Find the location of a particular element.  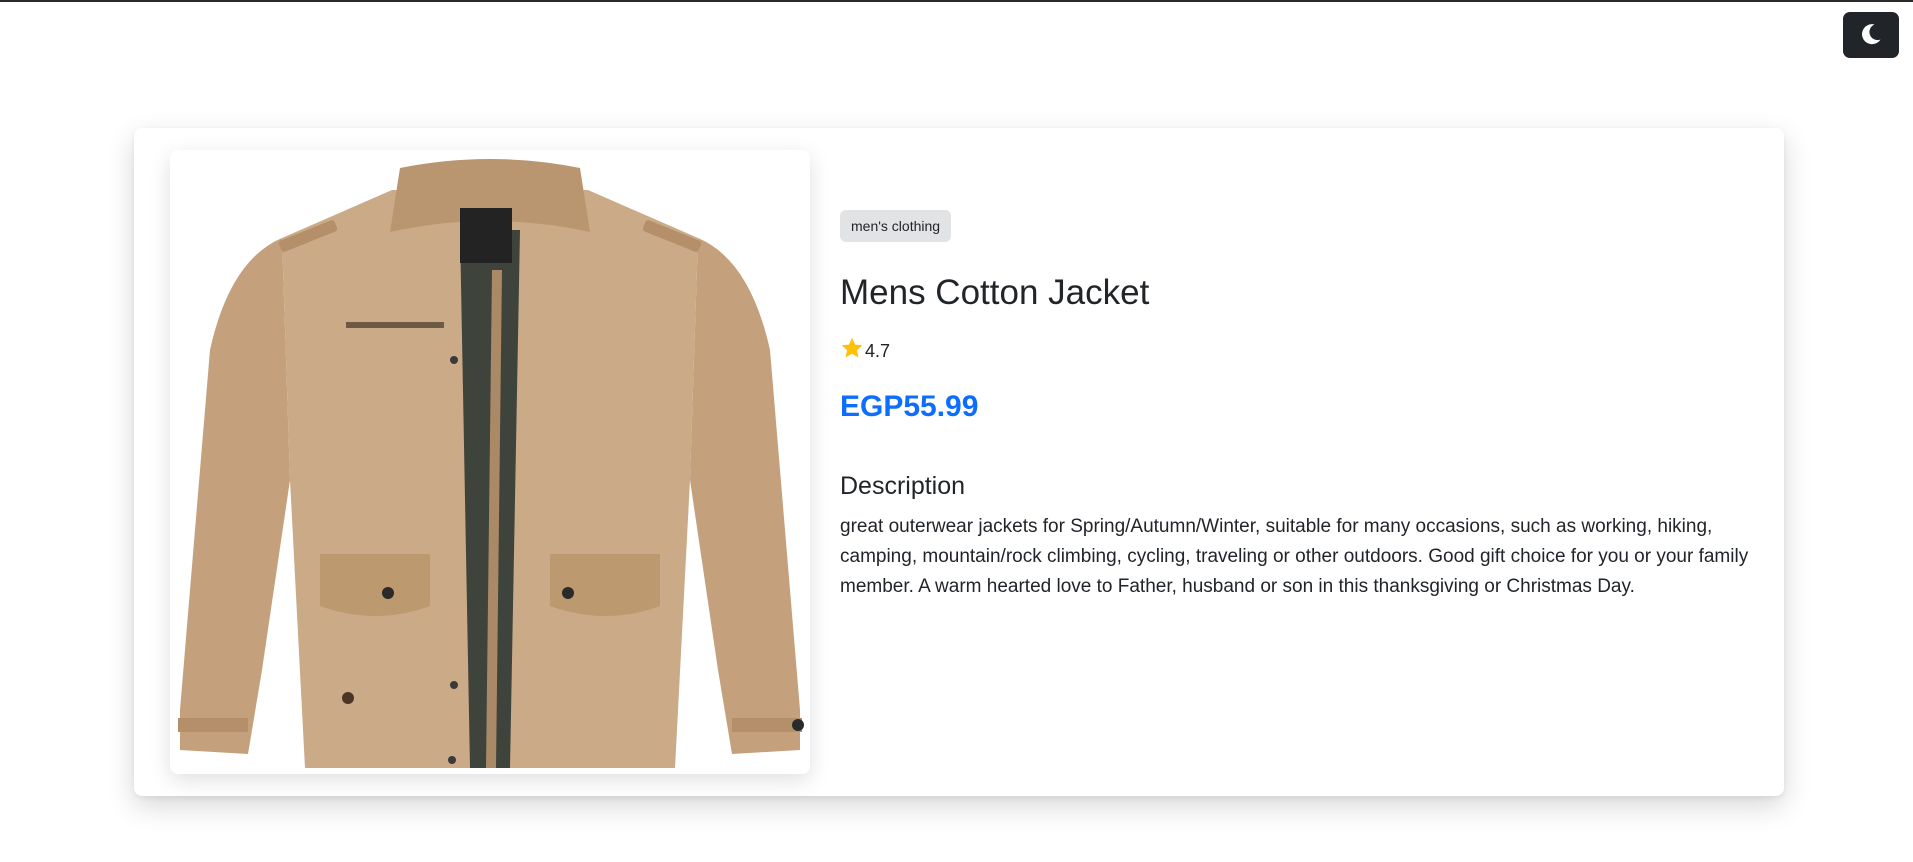

category-badge: men's clothing is located at coordinates (896, 226).